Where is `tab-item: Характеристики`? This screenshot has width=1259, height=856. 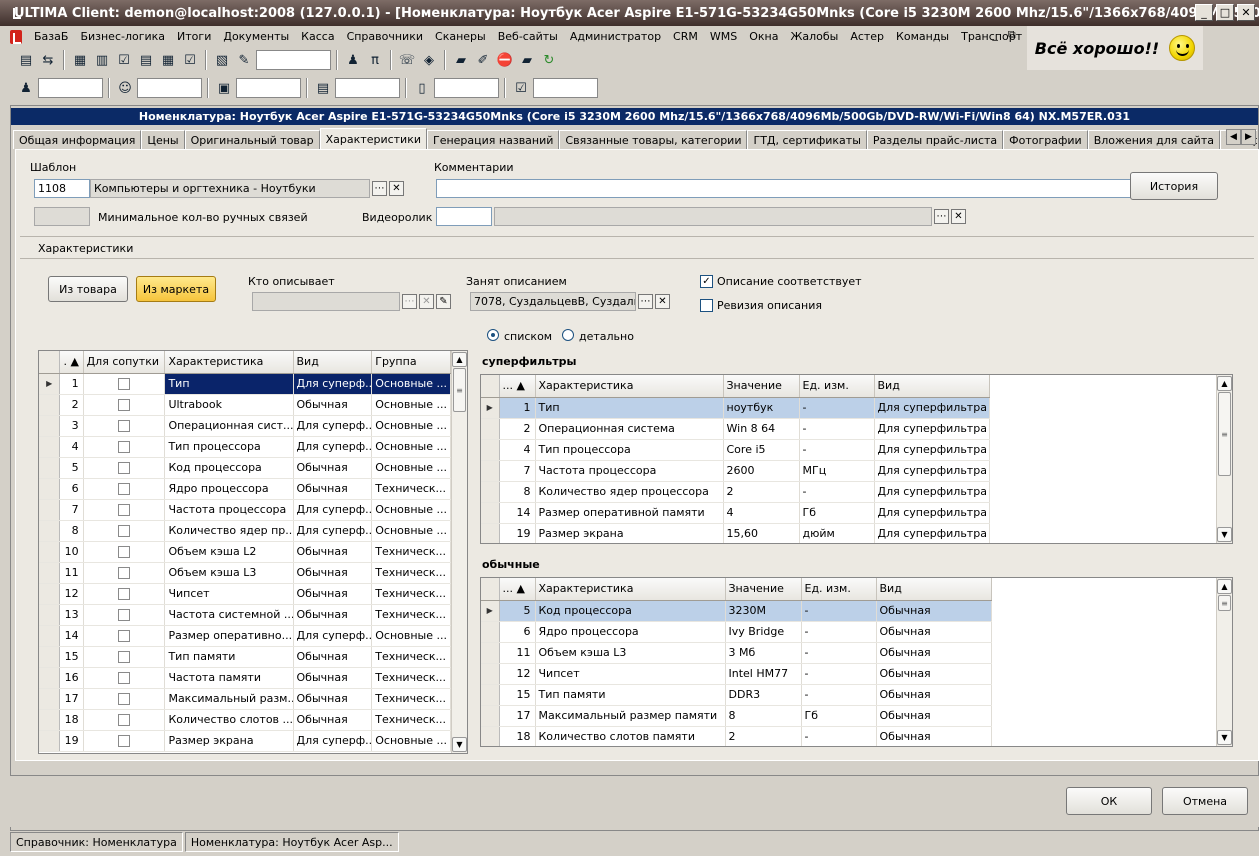 tab-item: Характеристики is located at coordinates (373, 138).